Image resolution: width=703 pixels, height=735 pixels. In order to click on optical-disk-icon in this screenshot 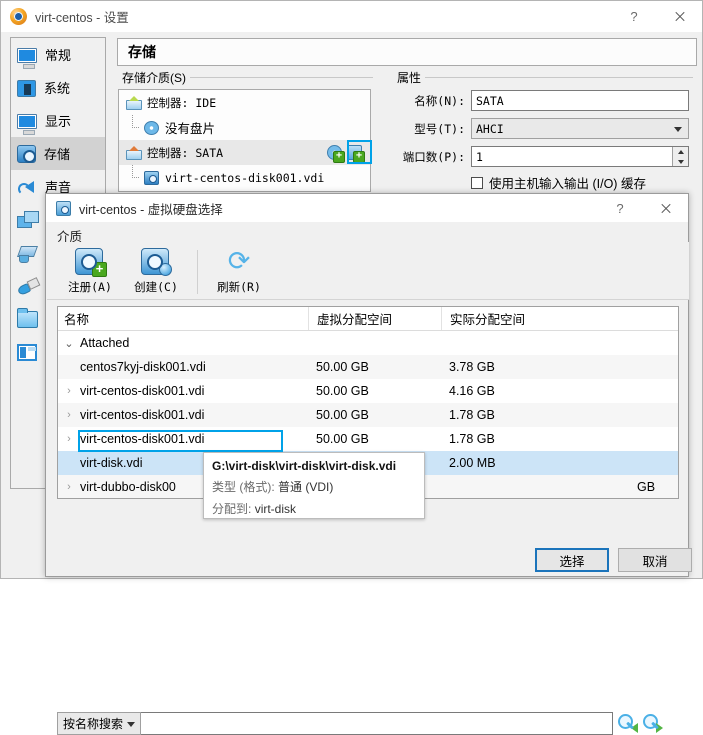, I will do `click(151, 127)`.